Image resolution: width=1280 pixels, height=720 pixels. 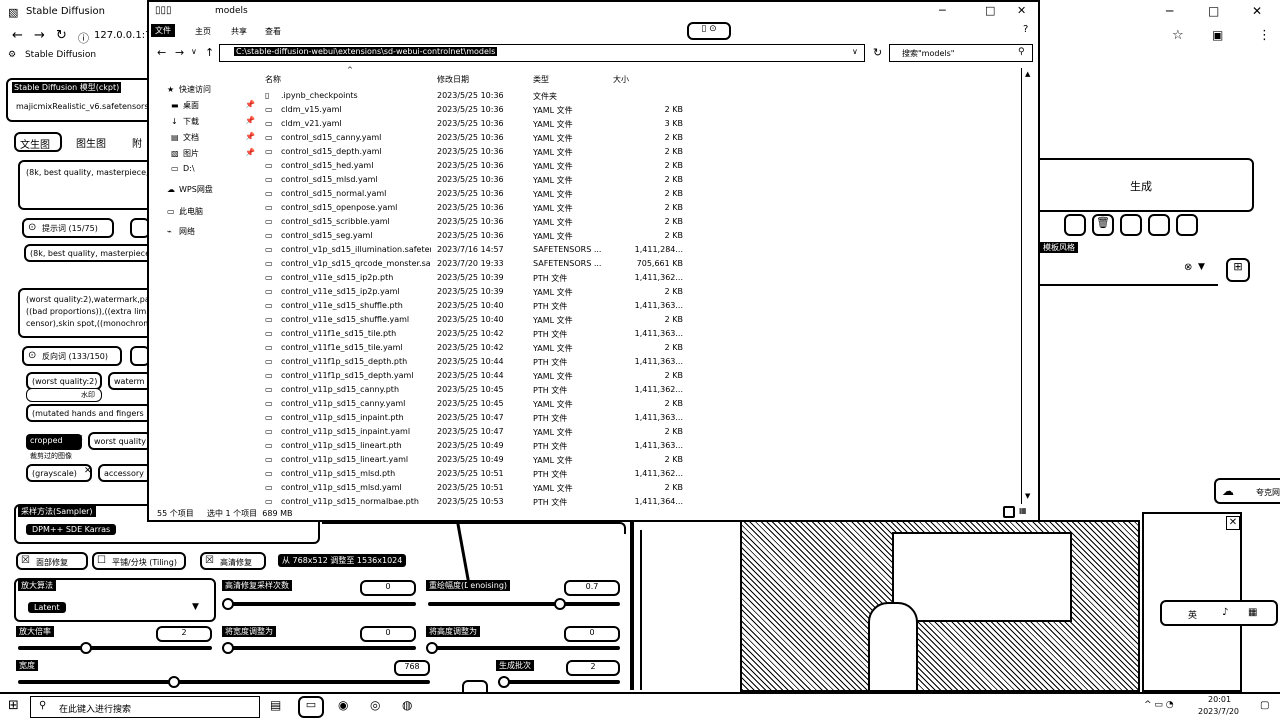 I want to click on search-box: 搜索"models" ⚲, so click(x=961, y=53).